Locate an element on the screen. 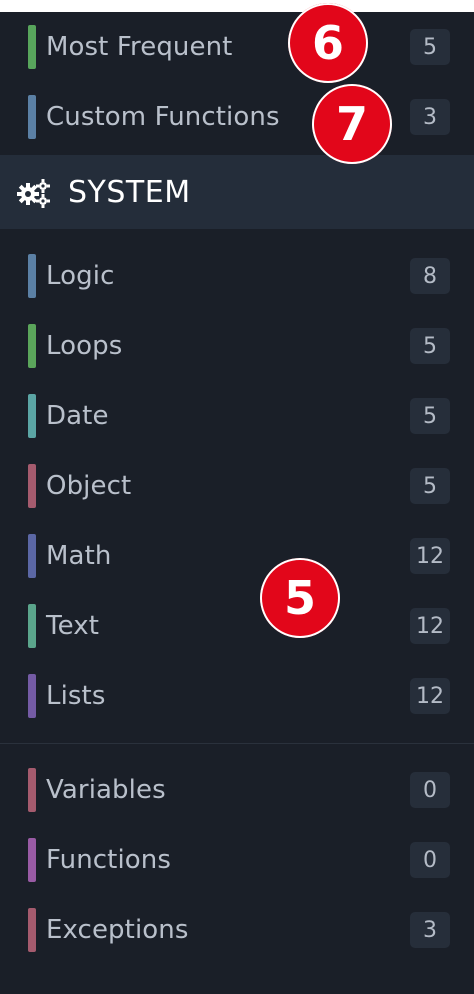 The height and width of the screenshot is (994, 474). category-loops: Loops 5 is located at coordinates (237, 346).